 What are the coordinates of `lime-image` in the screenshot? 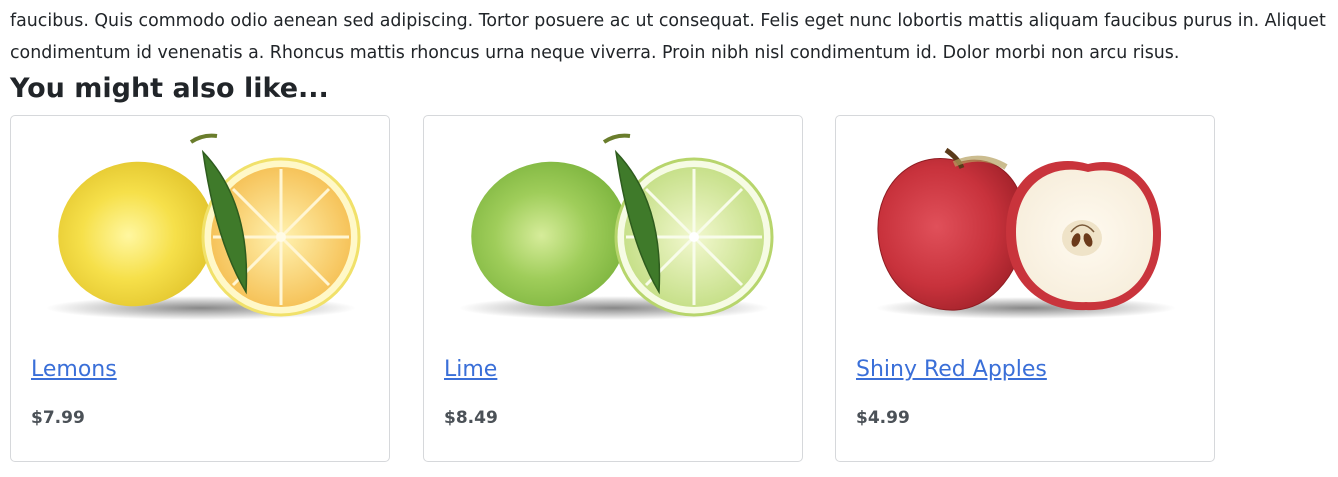 It's located at (614, 227).